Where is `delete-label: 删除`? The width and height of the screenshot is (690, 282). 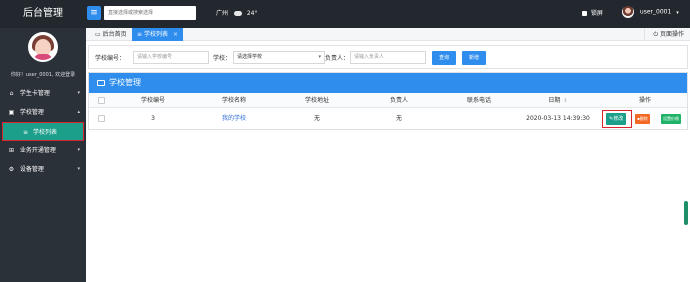 delete-label: 删除 is located at coordinates (643, 118).